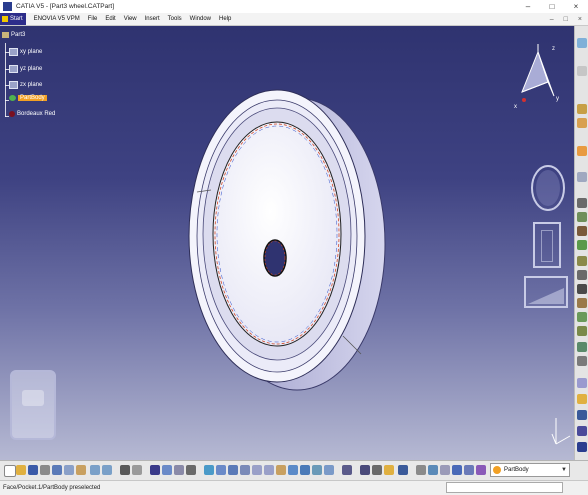 The width and height of the screenshot is (588, 495). I want to click on whats-this-icon, so click(137, 470).